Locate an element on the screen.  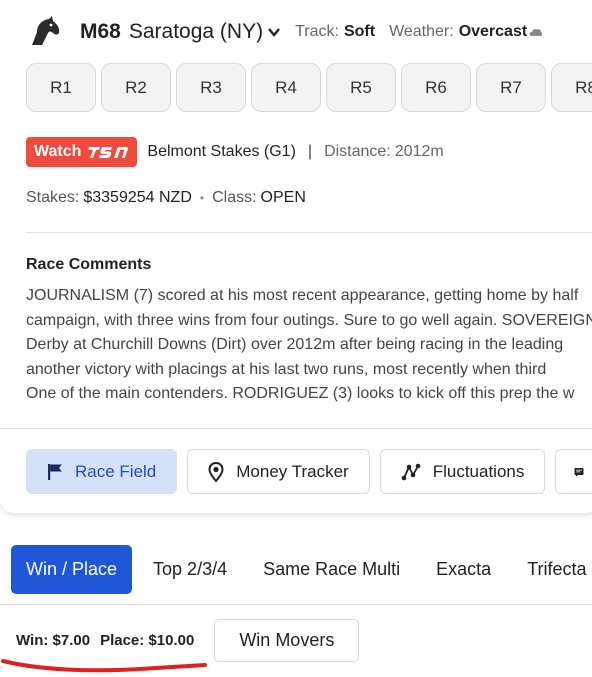
race-tab-r7: R7 is located at coordinates (511, 87).